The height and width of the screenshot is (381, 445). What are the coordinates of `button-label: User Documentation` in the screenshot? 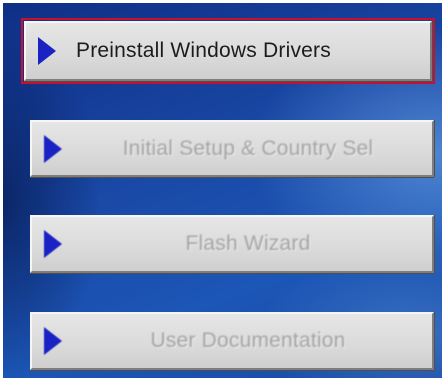 It's located at (248, 340).